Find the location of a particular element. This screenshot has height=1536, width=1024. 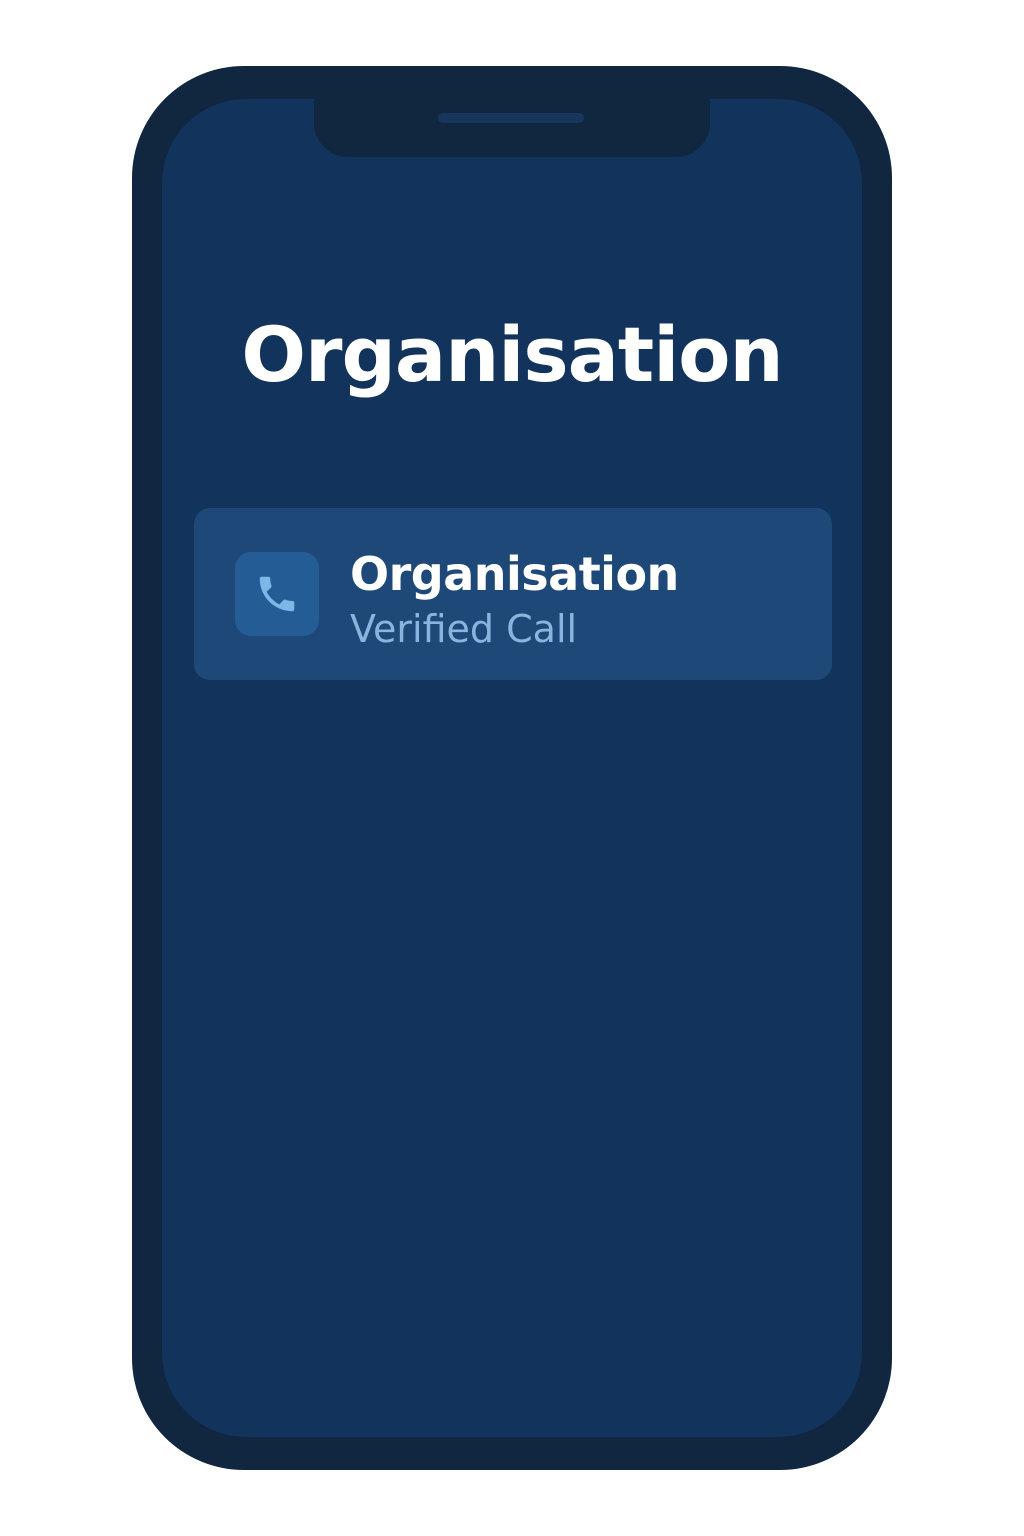

call-icon-tile is located at coordinates (277, 594).